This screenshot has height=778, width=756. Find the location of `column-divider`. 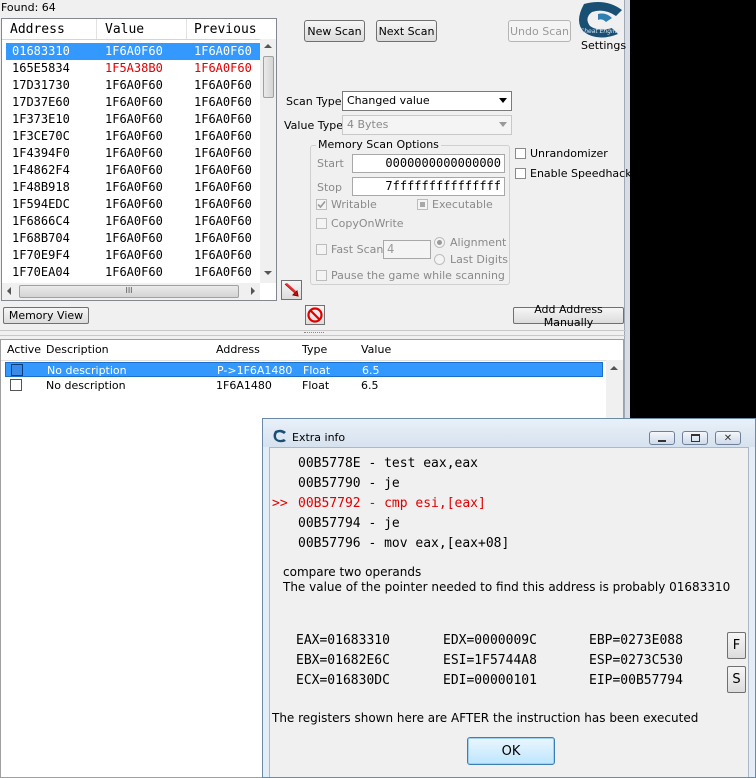

column-divider is located at coordinates (96, 29).